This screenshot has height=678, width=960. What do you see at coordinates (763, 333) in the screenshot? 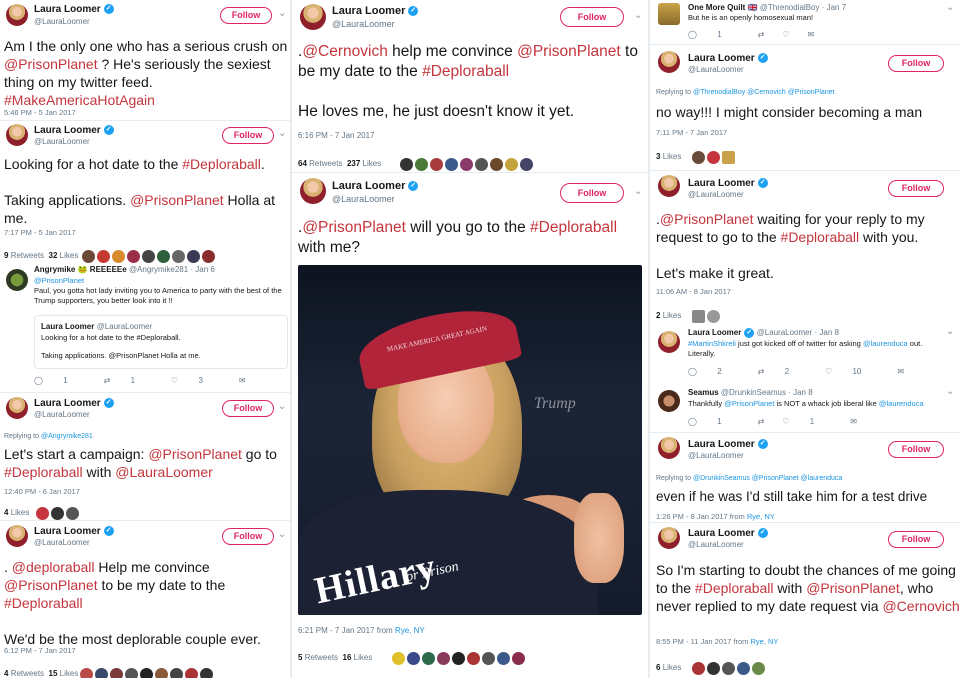
I see `reply-author: Laura Loomer ✓ @LauraLoomer · Jan 8` at bounding box center [763, 333].